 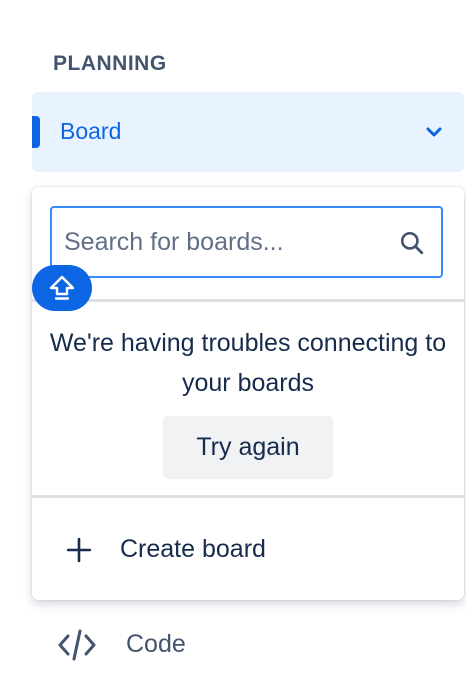 What do you see at coordinates (412, 243) in the screenshot?
I see `search-icon` at bounding box center [412, 243].